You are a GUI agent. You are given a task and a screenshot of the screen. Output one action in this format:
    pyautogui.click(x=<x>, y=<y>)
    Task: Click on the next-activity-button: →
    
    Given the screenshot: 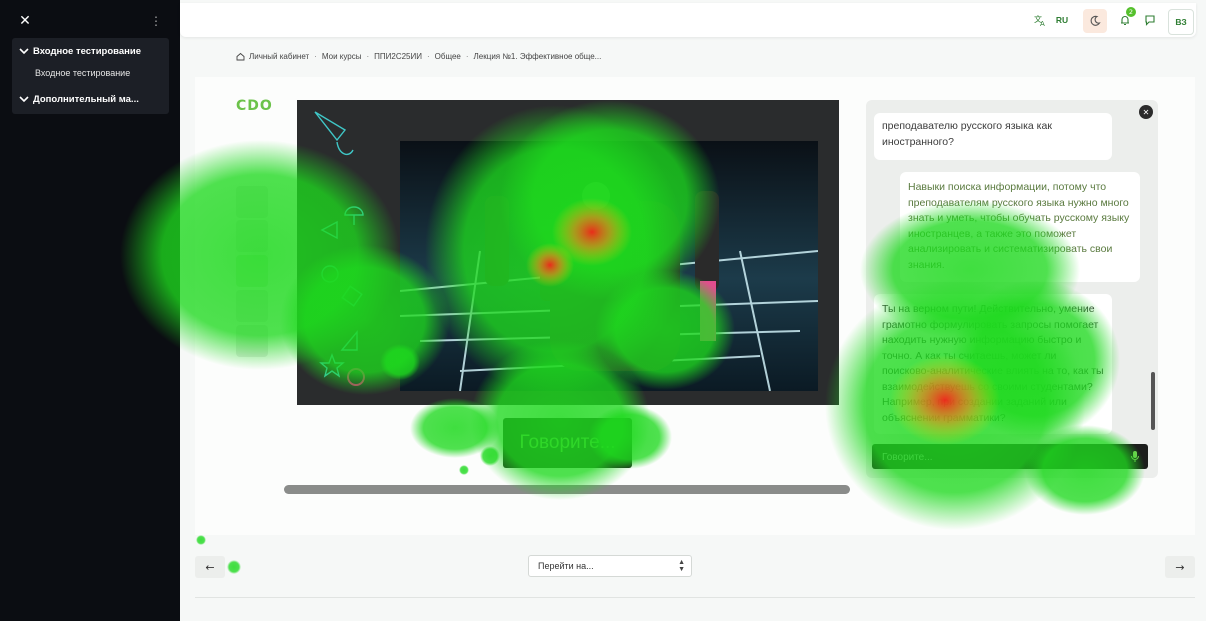 What is the action you would take?
    pyautogui.click(x=1180, y=567)
    